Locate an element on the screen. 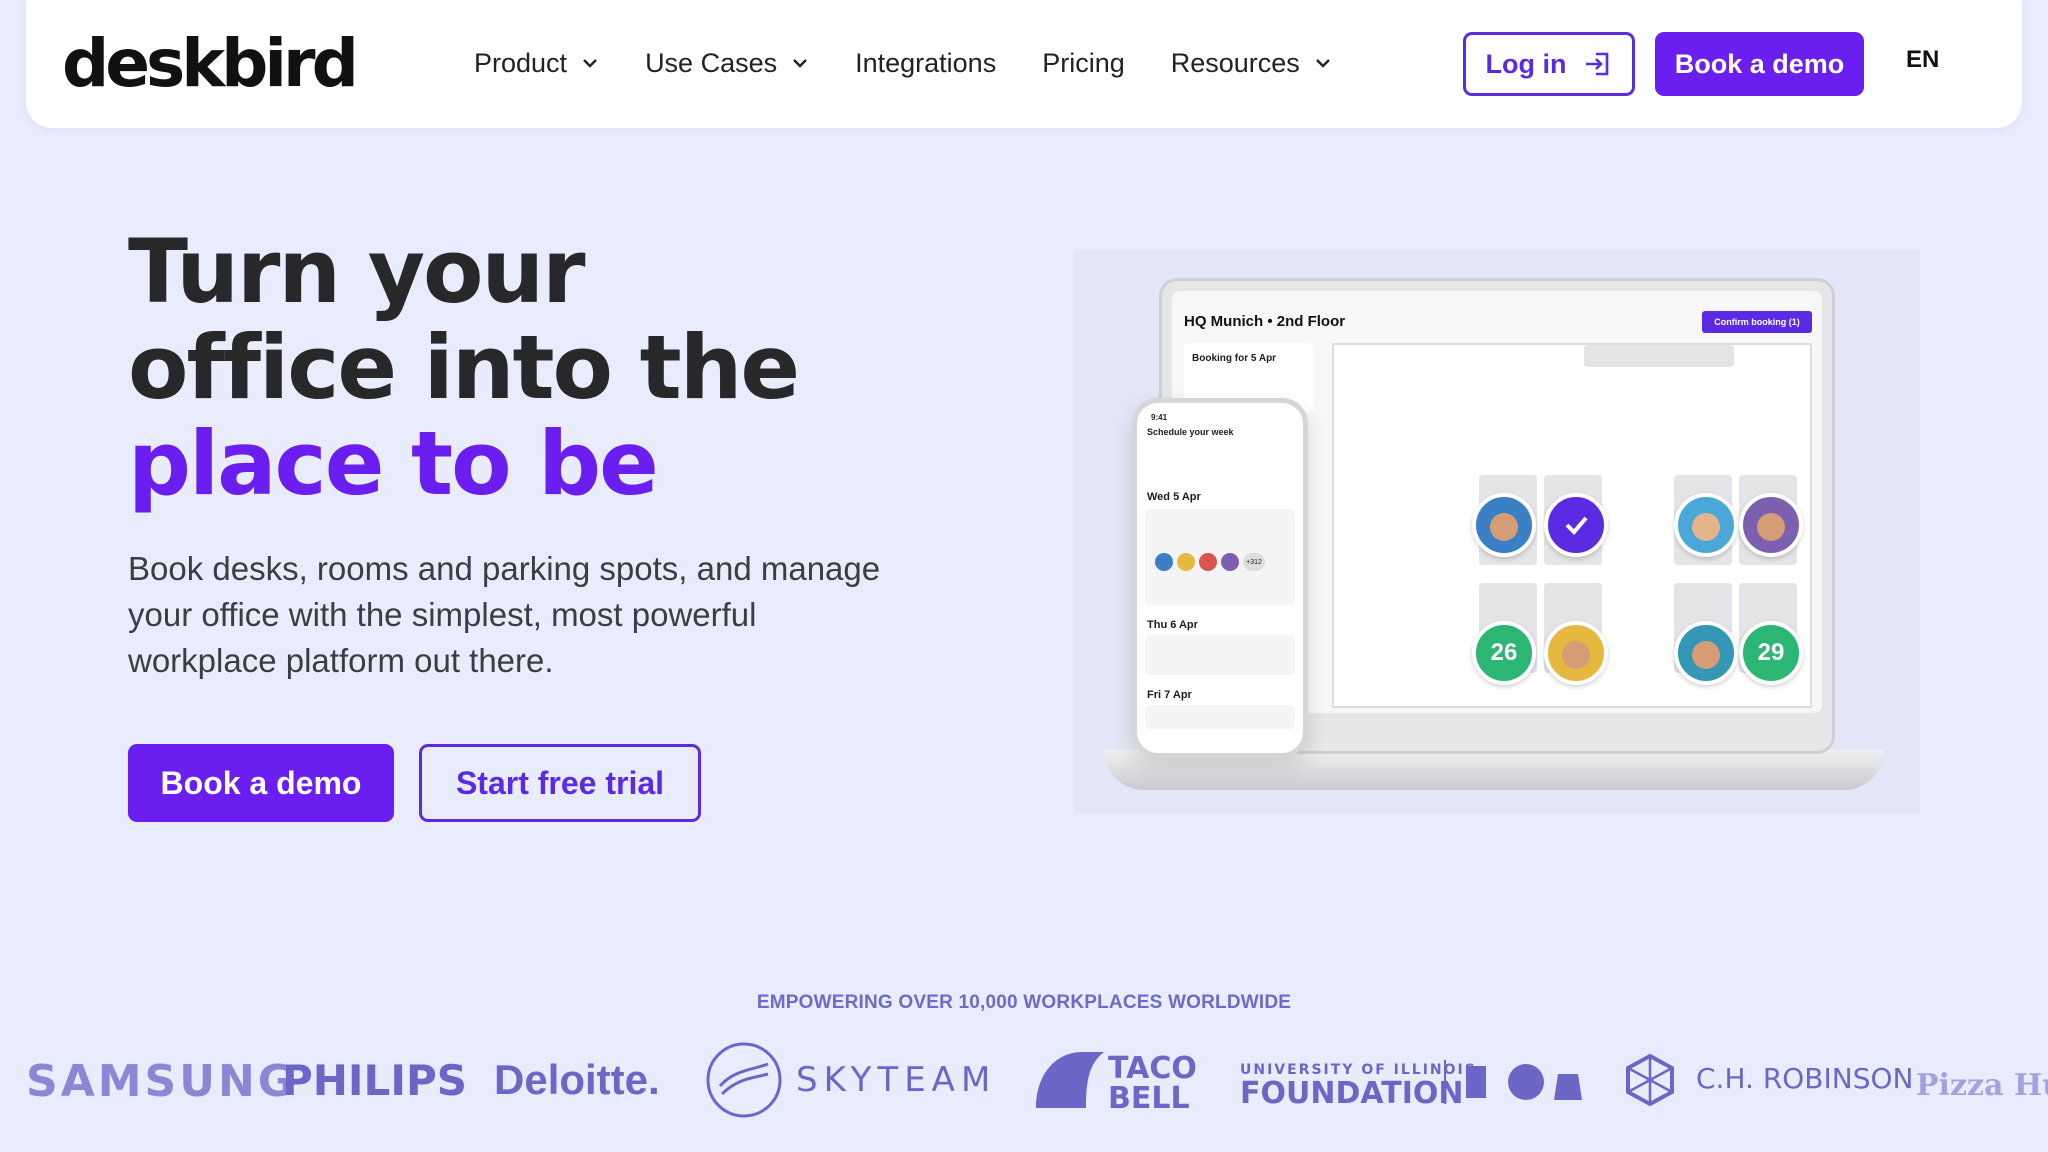 The width and height of the screenshot is (2048, 1152). seat-number-badge: 26 is located at coordinates (1504, 653).